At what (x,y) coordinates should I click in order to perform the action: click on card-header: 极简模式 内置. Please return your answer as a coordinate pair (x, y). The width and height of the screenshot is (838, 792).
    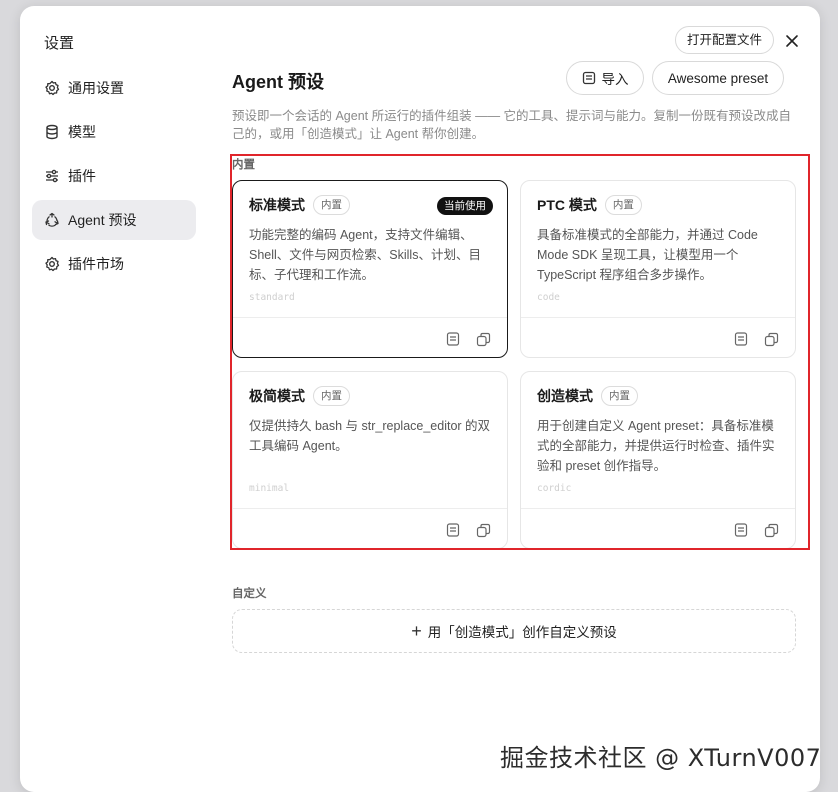
    Looking at the image, I should click on (299, 396).